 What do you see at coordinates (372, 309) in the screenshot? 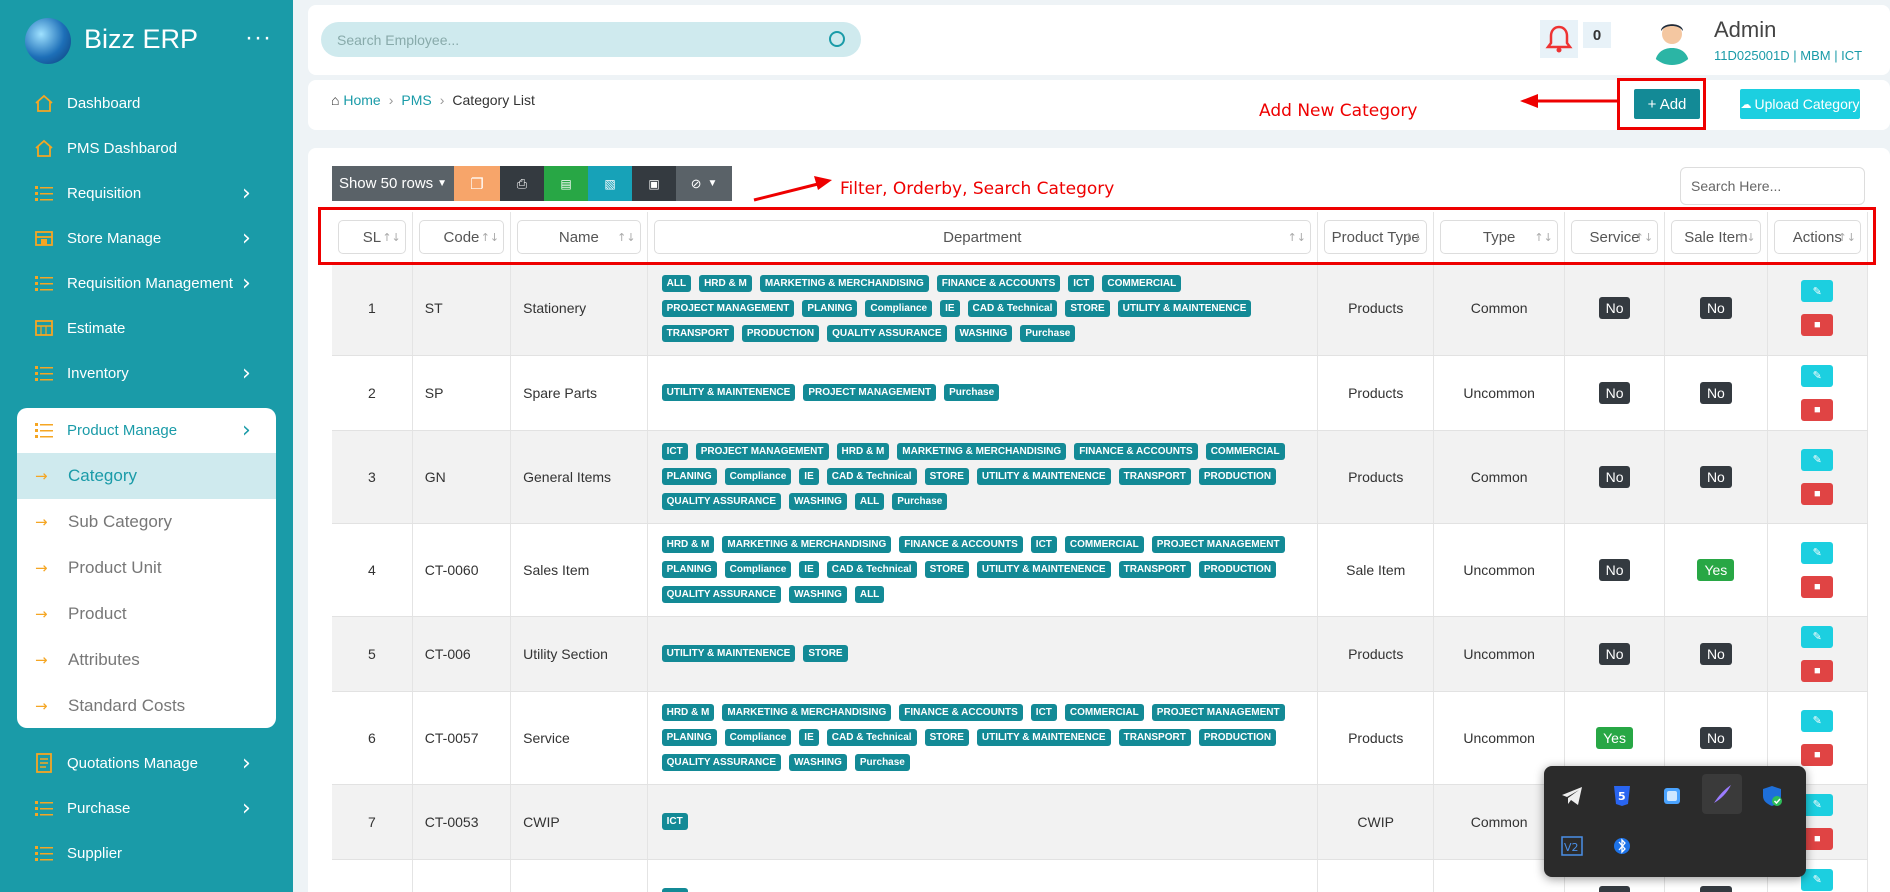
I see `cell-sl: 1` at bounding box center [372, 309].